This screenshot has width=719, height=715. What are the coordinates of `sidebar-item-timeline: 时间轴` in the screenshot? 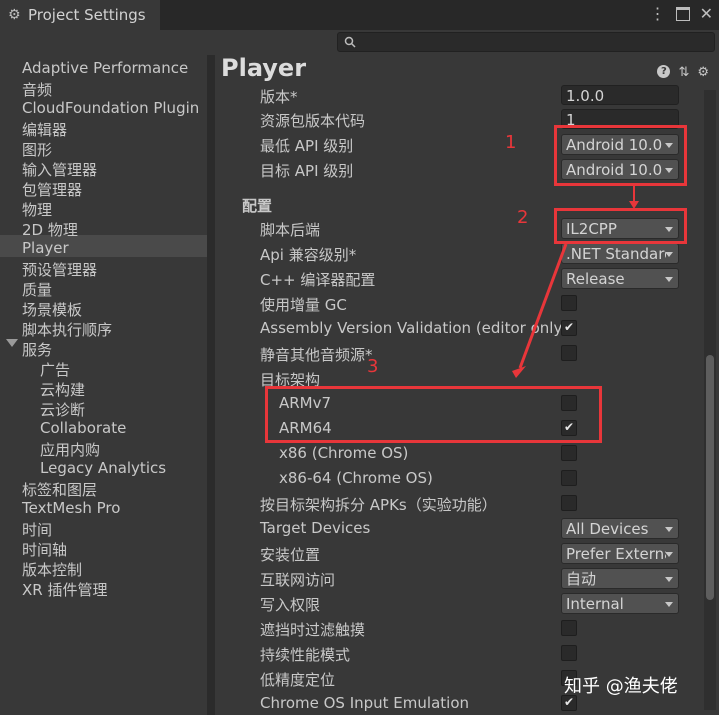 It's located at (44, 549).